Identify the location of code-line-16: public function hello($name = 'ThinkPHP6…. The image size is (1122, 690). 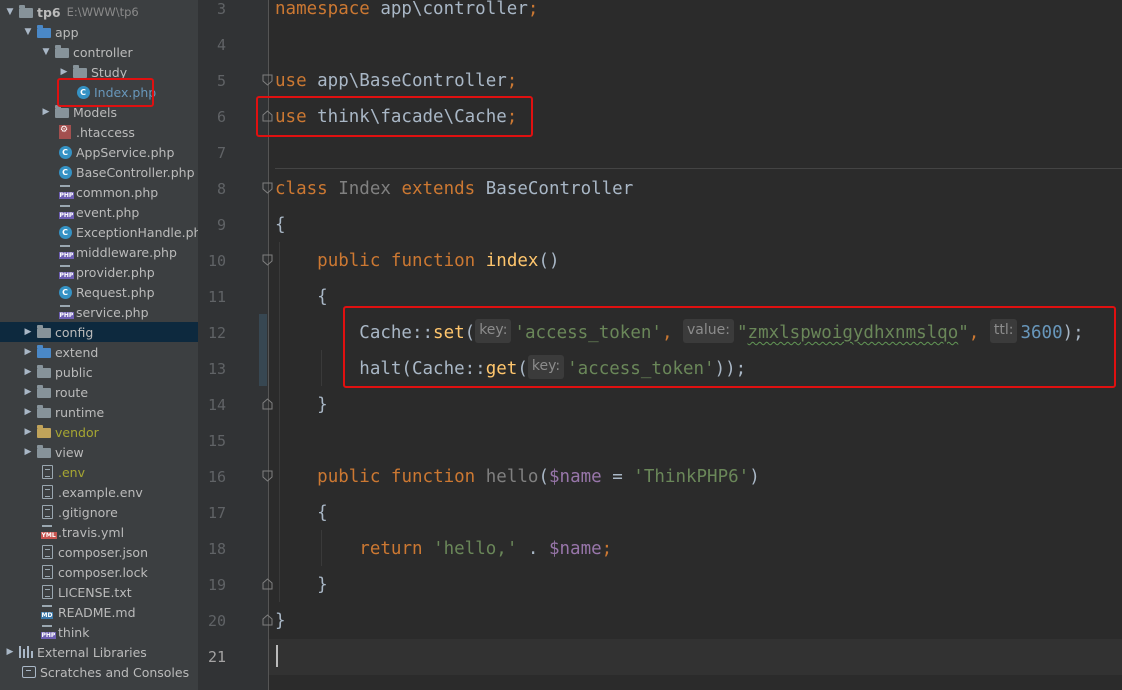
(695, 477).